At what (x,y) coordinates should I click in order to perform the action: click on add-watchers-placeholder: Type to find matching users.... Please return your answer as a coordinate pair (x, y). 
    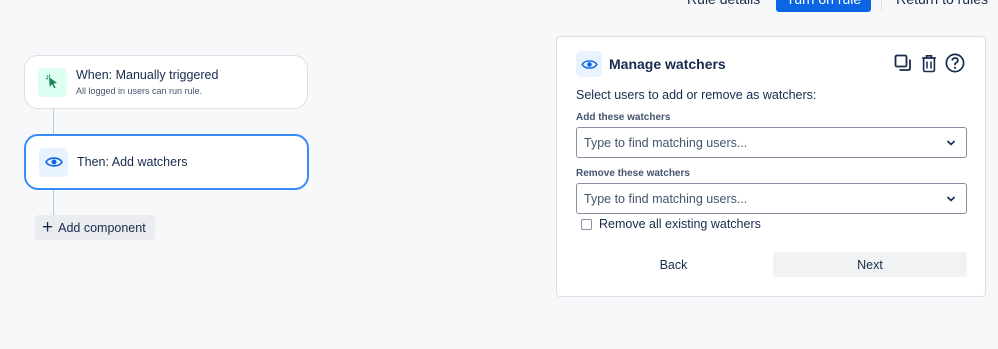
    Looking at the image, I should click on (666, 142).